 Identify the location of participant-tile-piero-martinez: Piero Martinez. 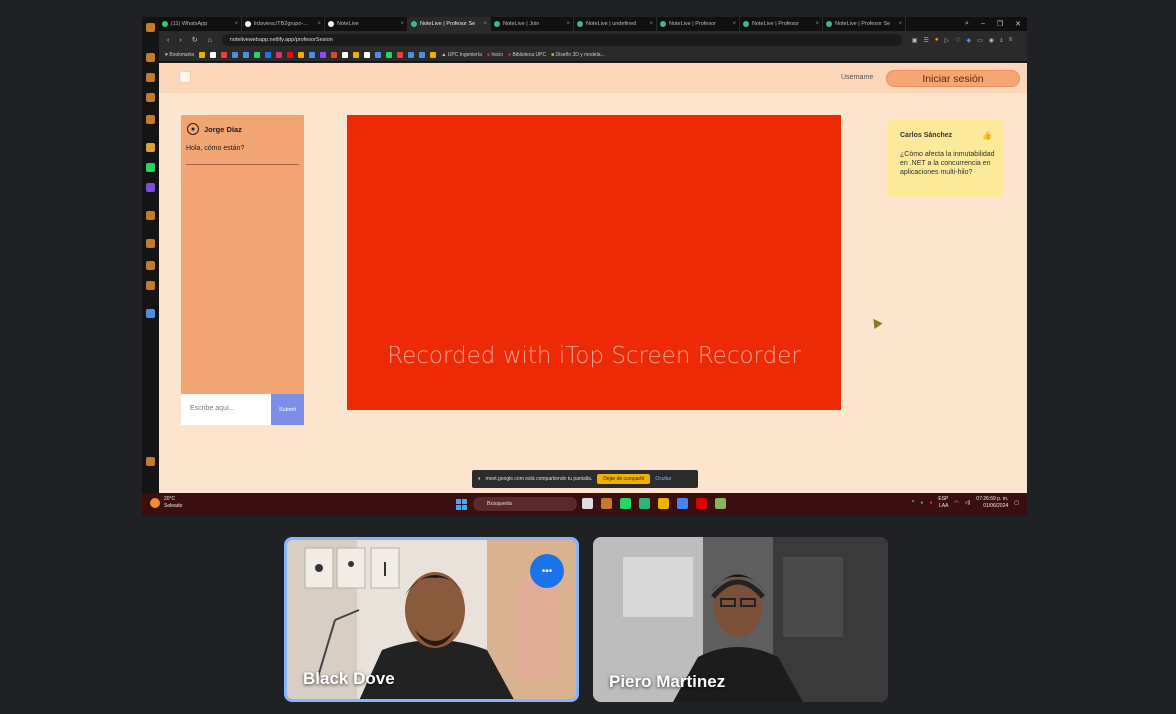
(740, 619).